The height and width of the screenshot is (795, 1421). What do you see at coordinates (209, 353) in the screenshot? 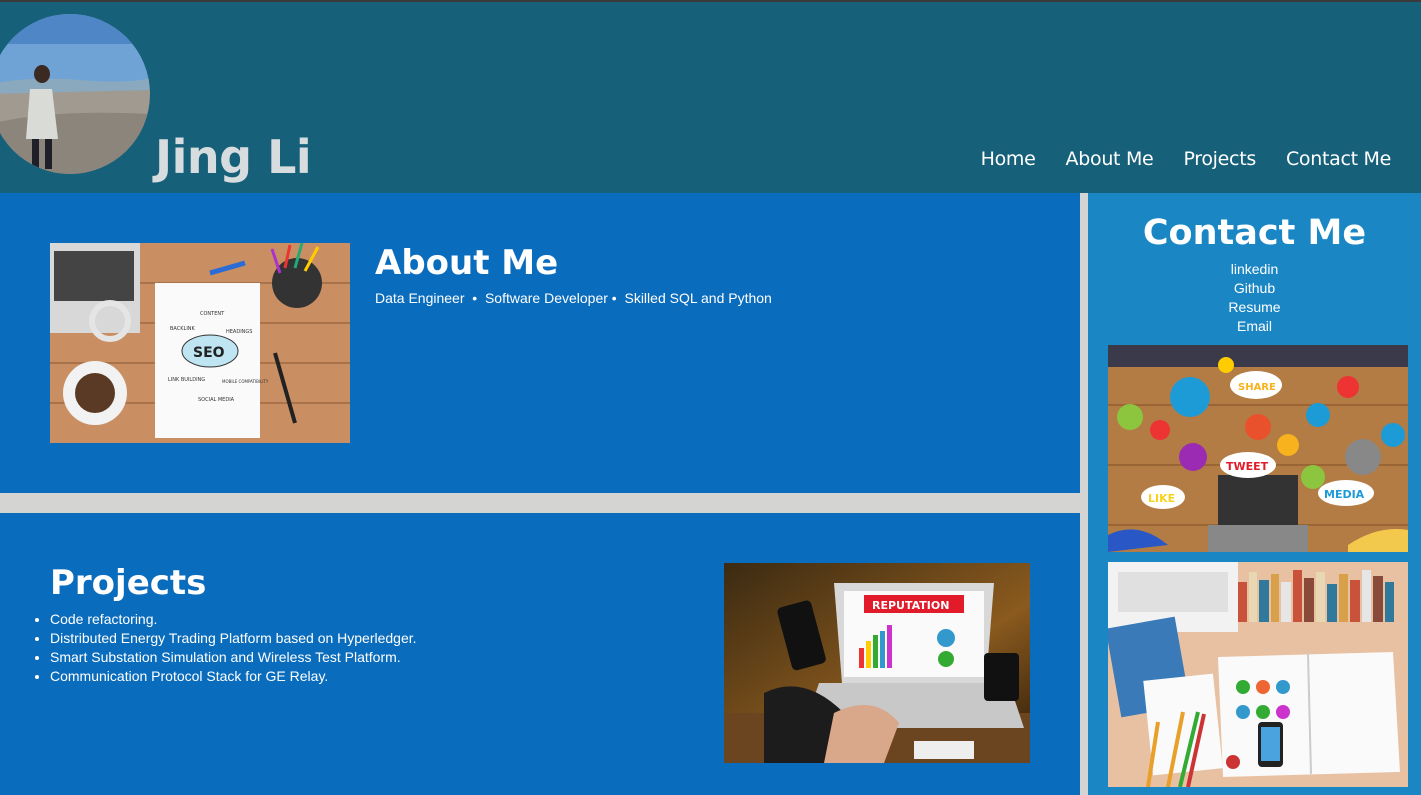
I see `seo-label: SEO` at bounding box center [209, 353].